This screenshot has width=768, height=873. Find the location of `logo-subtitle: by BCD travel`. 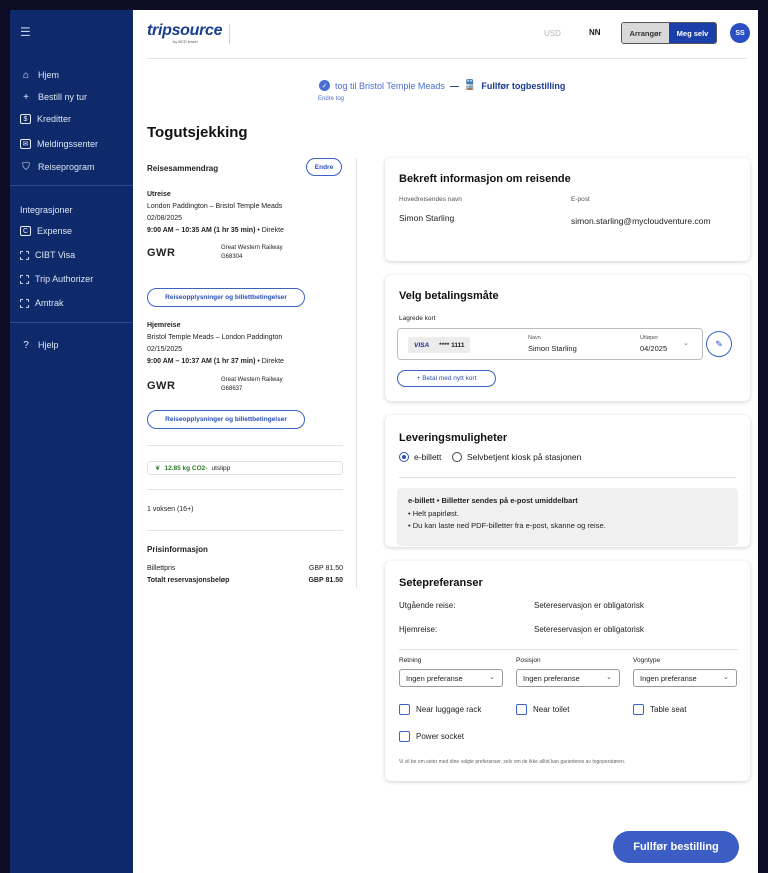

logo-subtitle: by BCD travel is located at coordinates (185, 41).